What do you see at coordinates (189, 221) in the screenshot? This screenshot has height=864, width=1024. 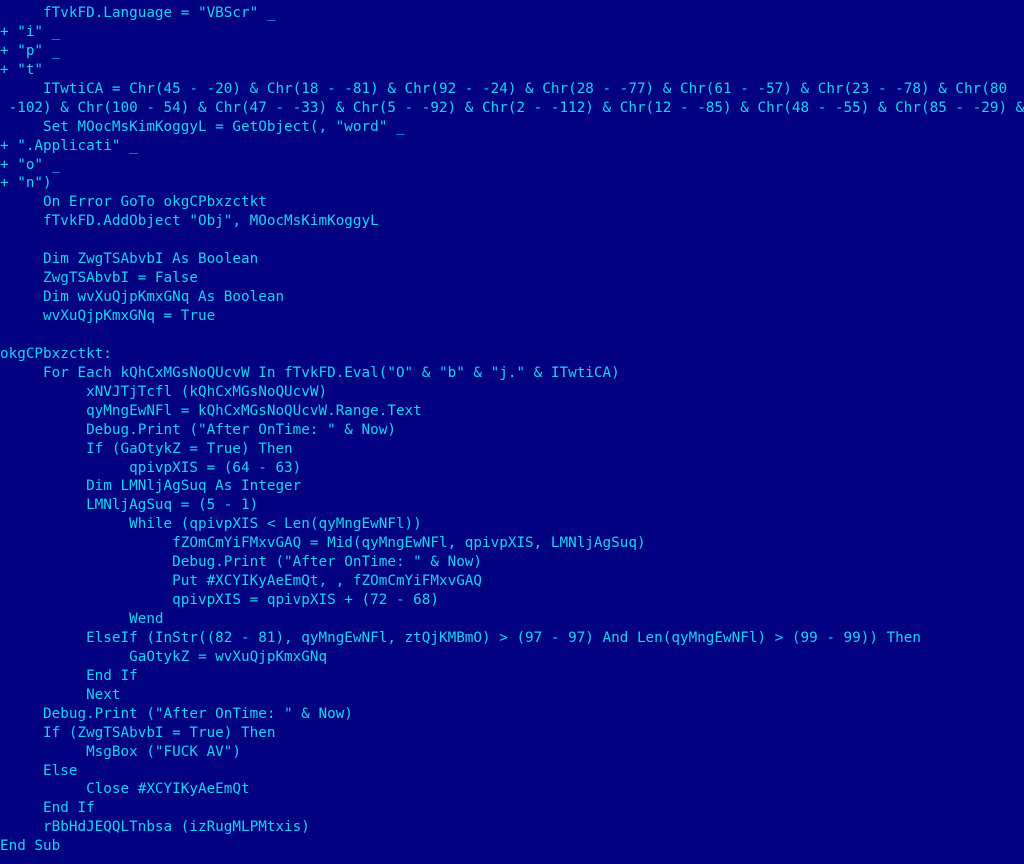 I see `code-line: fTvkFD.AddObject "Obj", MOocMsKimKoggyL` at bounding box center [189, 221].